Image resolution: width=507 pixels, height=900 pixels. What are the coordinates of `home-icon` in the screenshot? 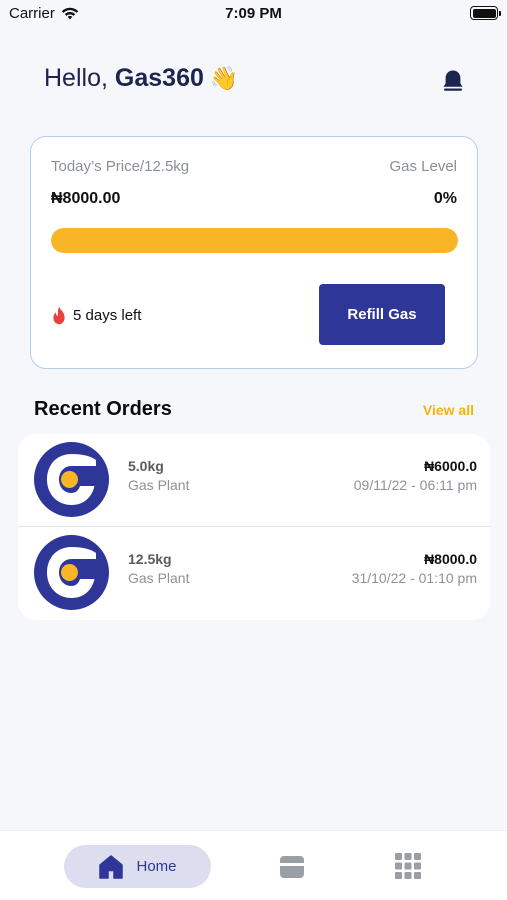 It's located at (111, 866).